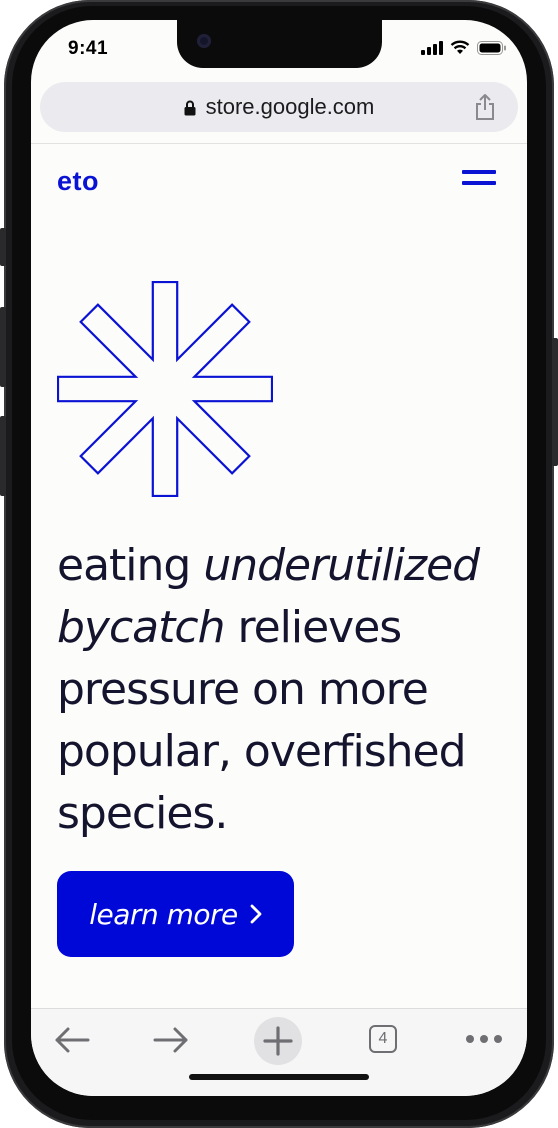  Describe the element at coordinates (163, 914) in the screenshot. I see `learn-more-label: learn more` at that location.